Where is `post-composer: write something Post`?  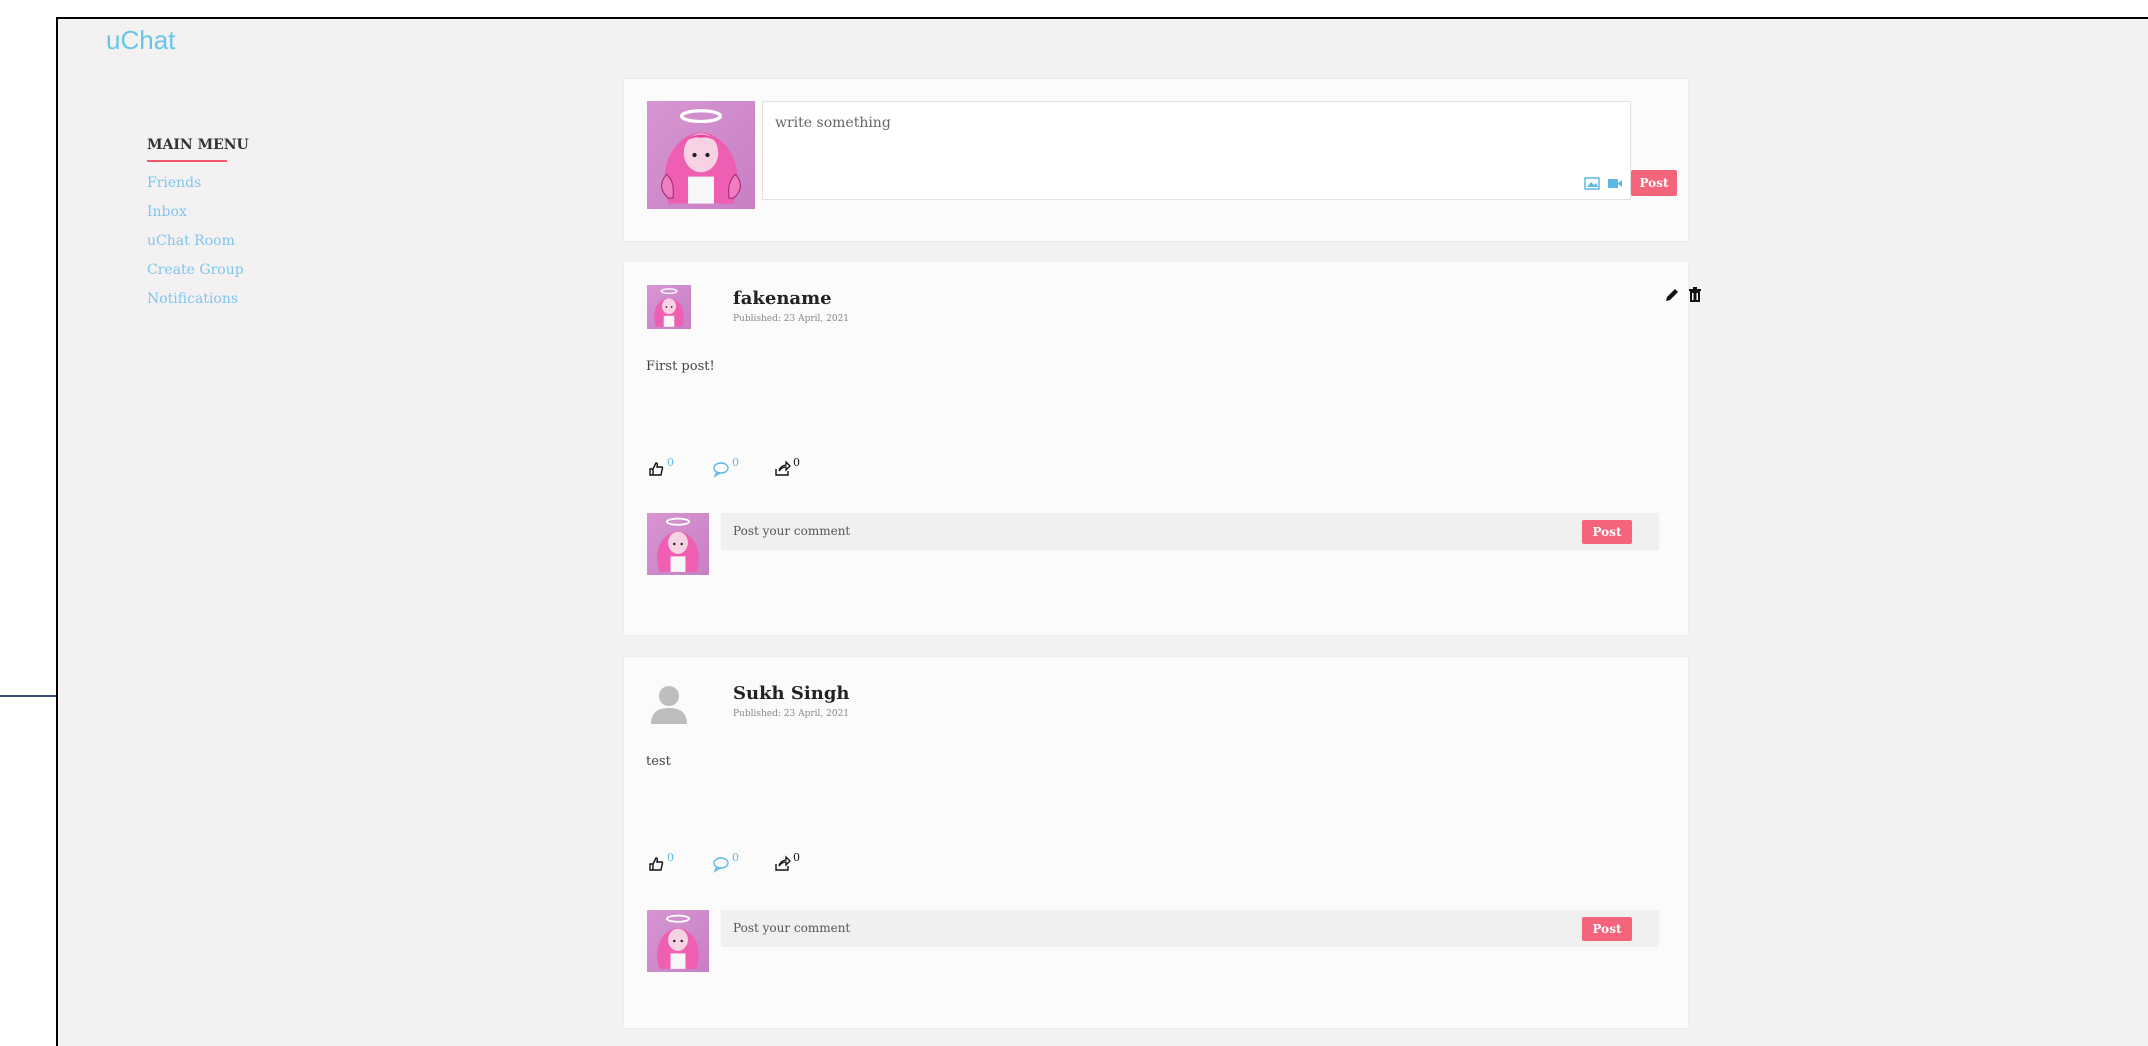
post-composer: write something Post is located at coordinates (1156, 160).